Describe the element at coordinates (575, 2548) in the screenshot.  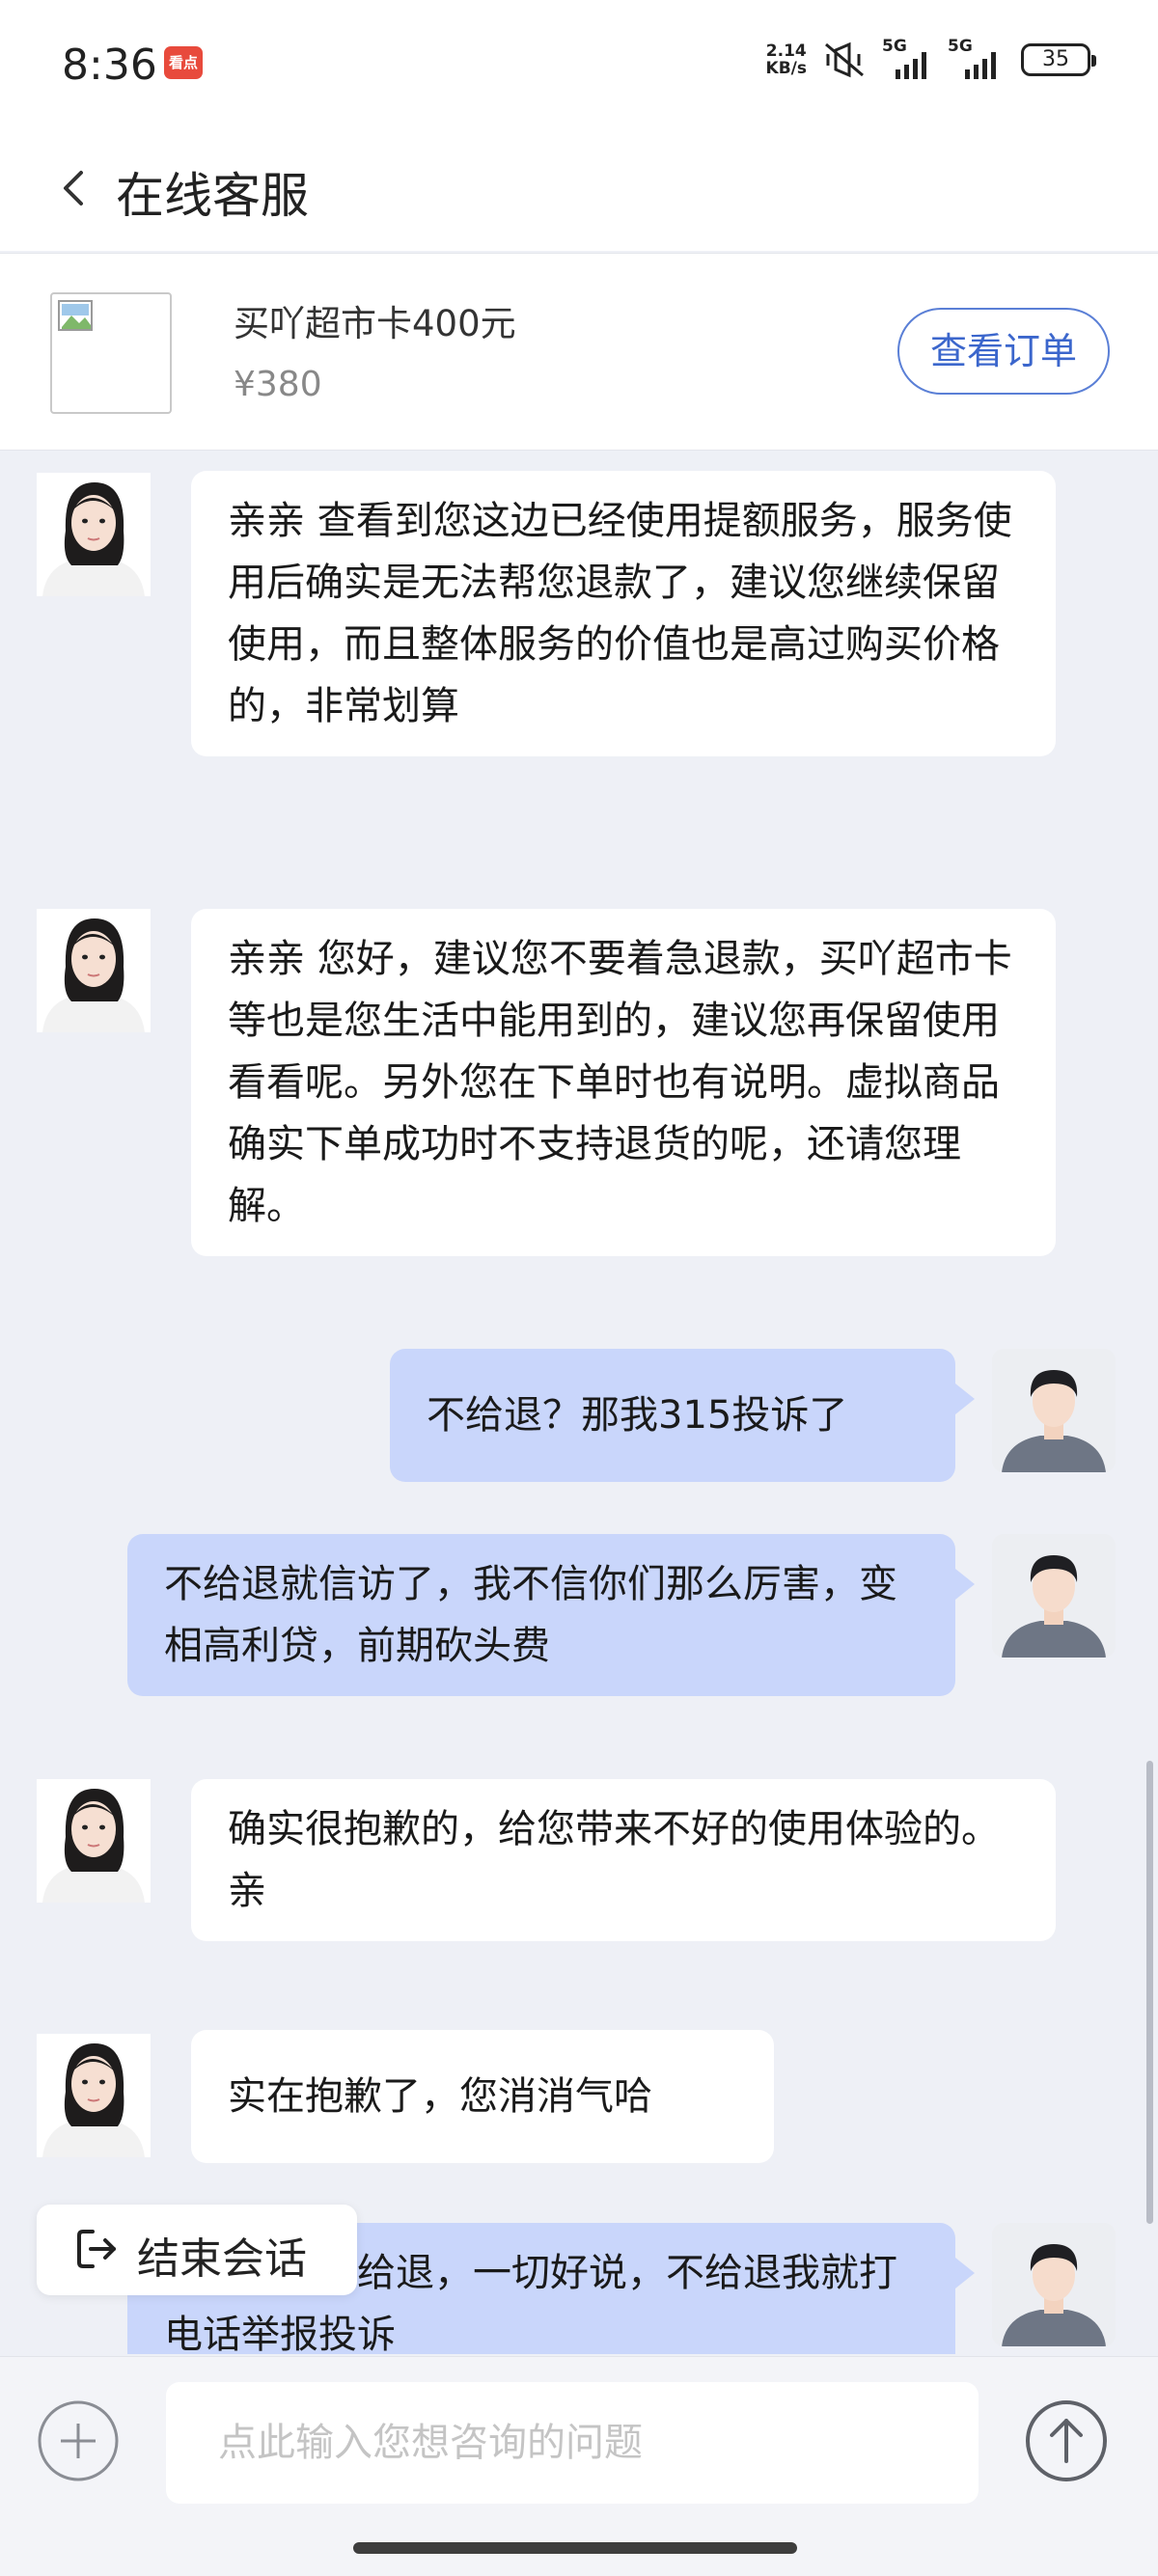
I see `home-indicator` at that location.